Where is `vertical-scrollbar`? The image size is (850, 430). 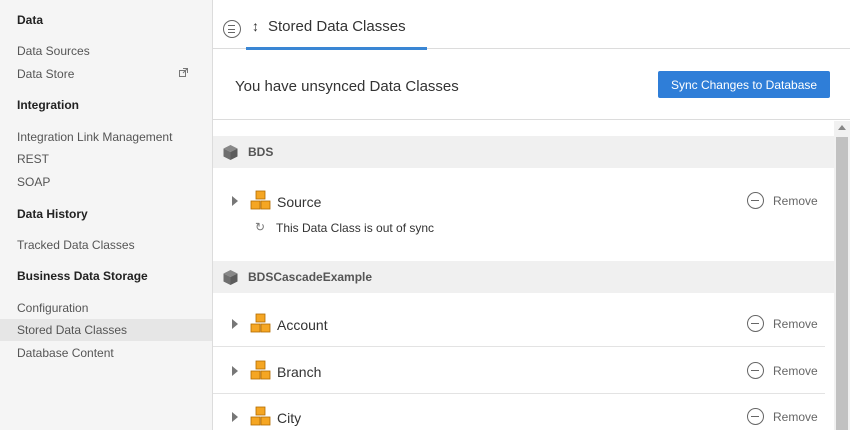 vertical-scrollbar is located at coordinates (842, 275).